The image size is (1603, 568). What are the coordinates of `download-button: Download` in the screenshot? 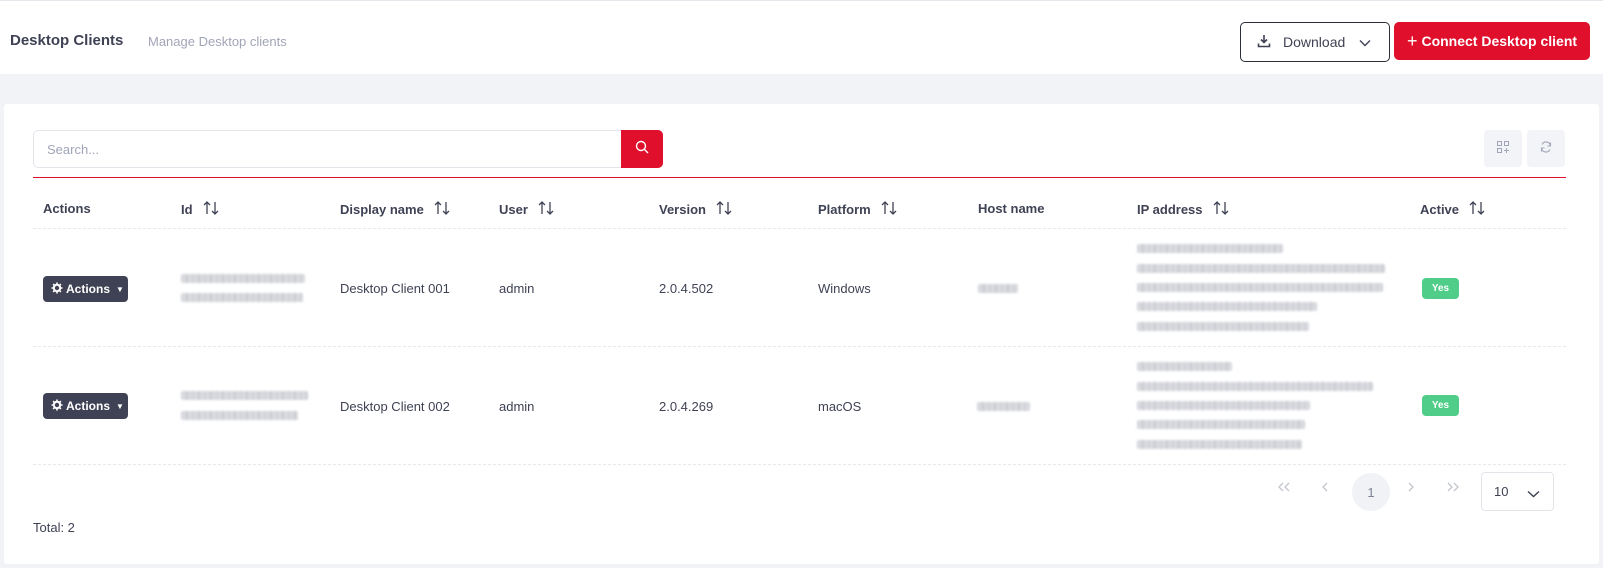 It's located at (1315, 42).